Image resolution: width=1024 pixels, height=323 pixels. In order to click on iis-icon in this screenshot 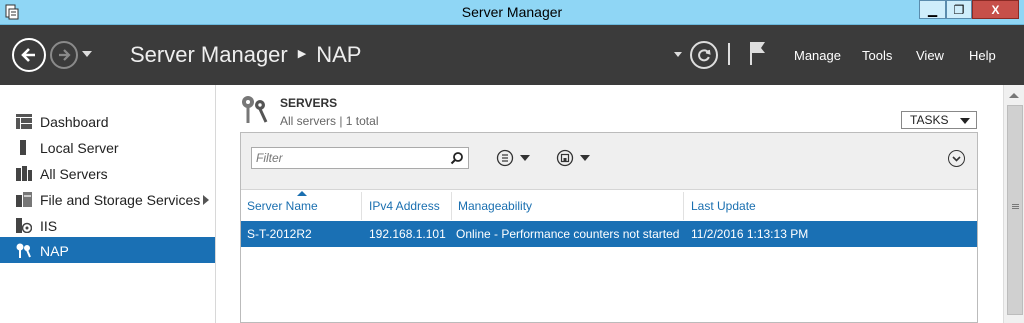, I will do `click(24, 225)`.